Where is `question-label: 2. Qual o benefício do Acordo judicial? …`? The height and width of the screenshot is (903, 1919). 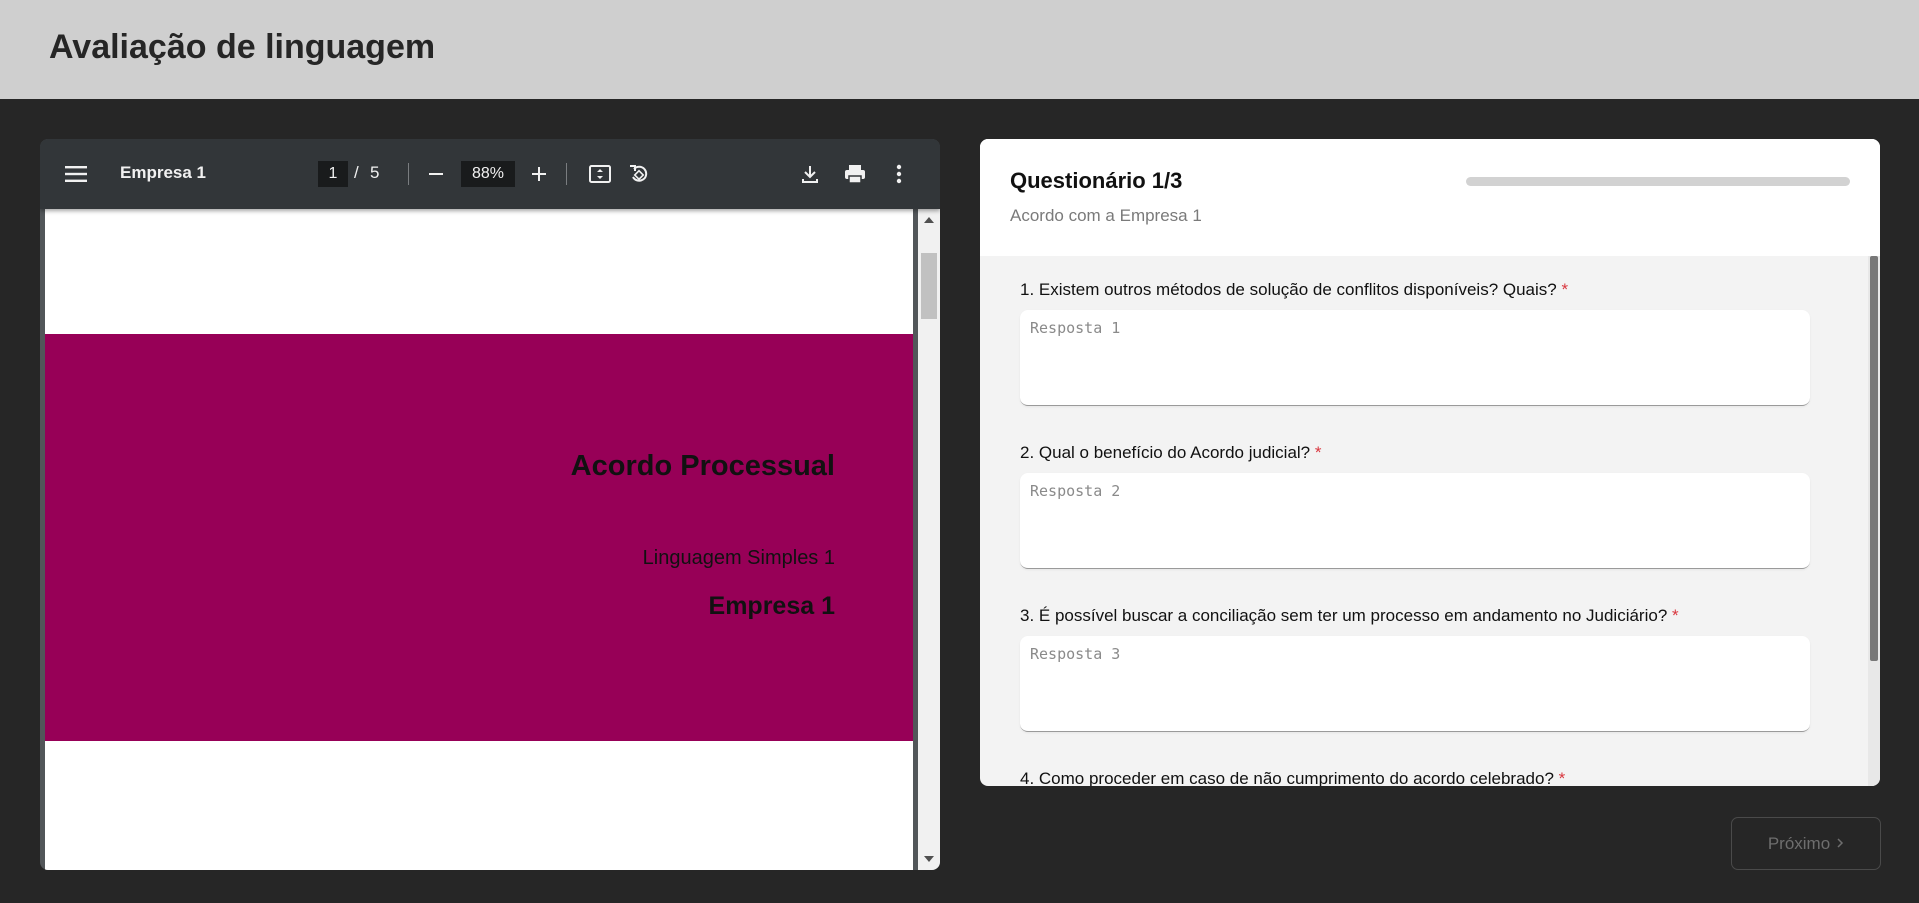
question-label: 2. Qual o benefício do Acordo judicial? … is located at coordinates (1171, 452).